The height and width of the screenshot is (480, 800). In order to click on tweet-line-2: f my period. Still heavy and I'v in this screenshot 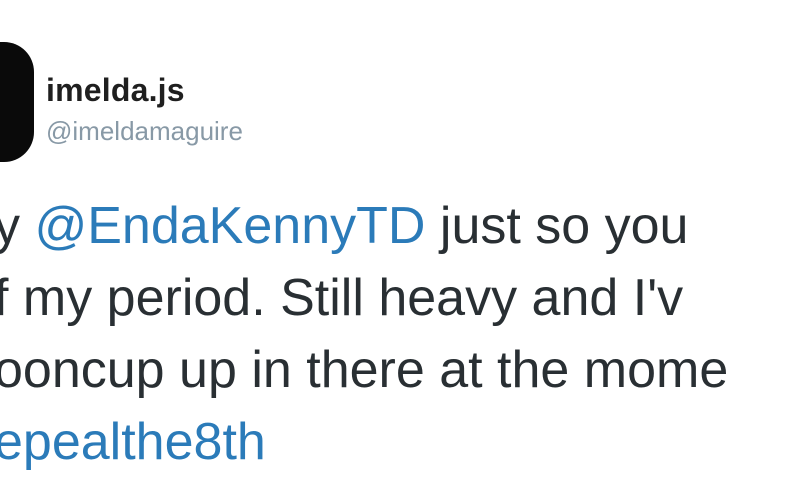, I will do `click(342, 298)`.